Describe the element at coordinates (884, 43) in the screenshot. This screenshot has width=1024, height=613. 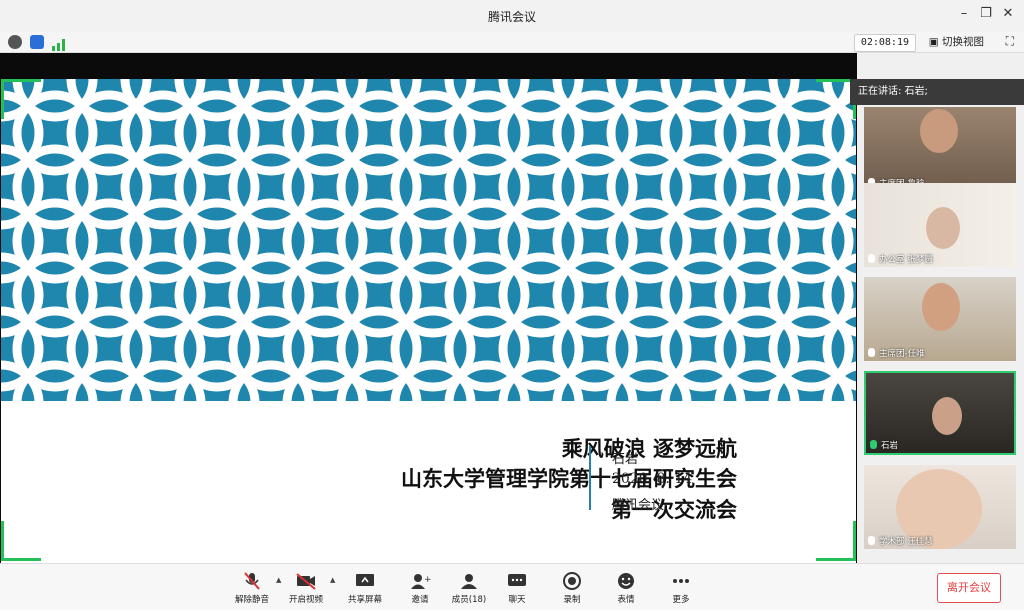
I see `meeting-timer: 02:08:19` at that location.